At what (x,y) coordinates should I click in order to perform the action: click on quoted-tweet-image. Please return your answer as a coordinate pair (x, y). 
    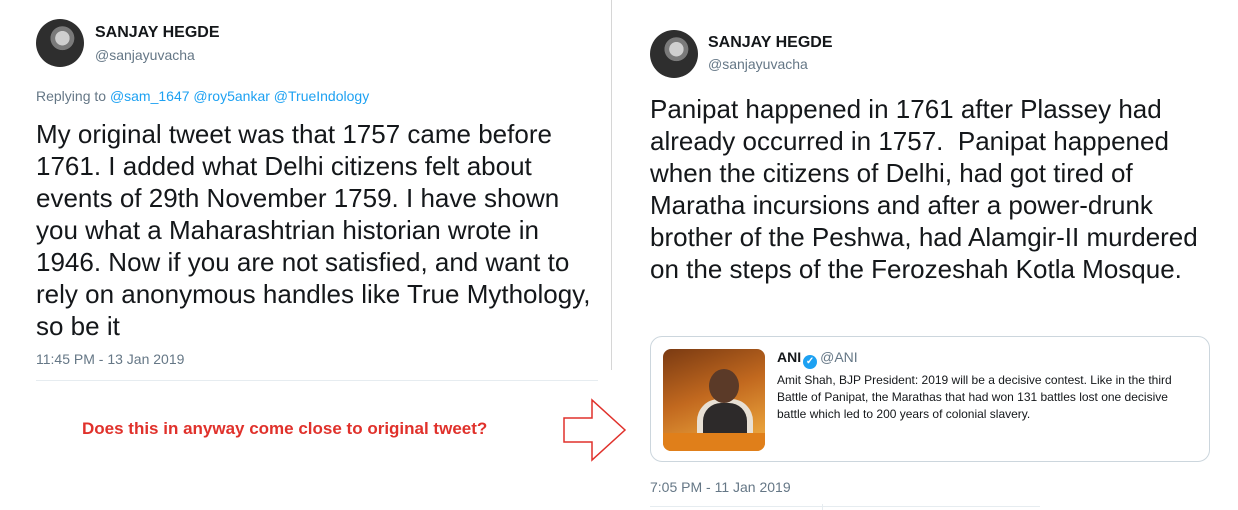
    Looking at the image, I should click on (714, 400).